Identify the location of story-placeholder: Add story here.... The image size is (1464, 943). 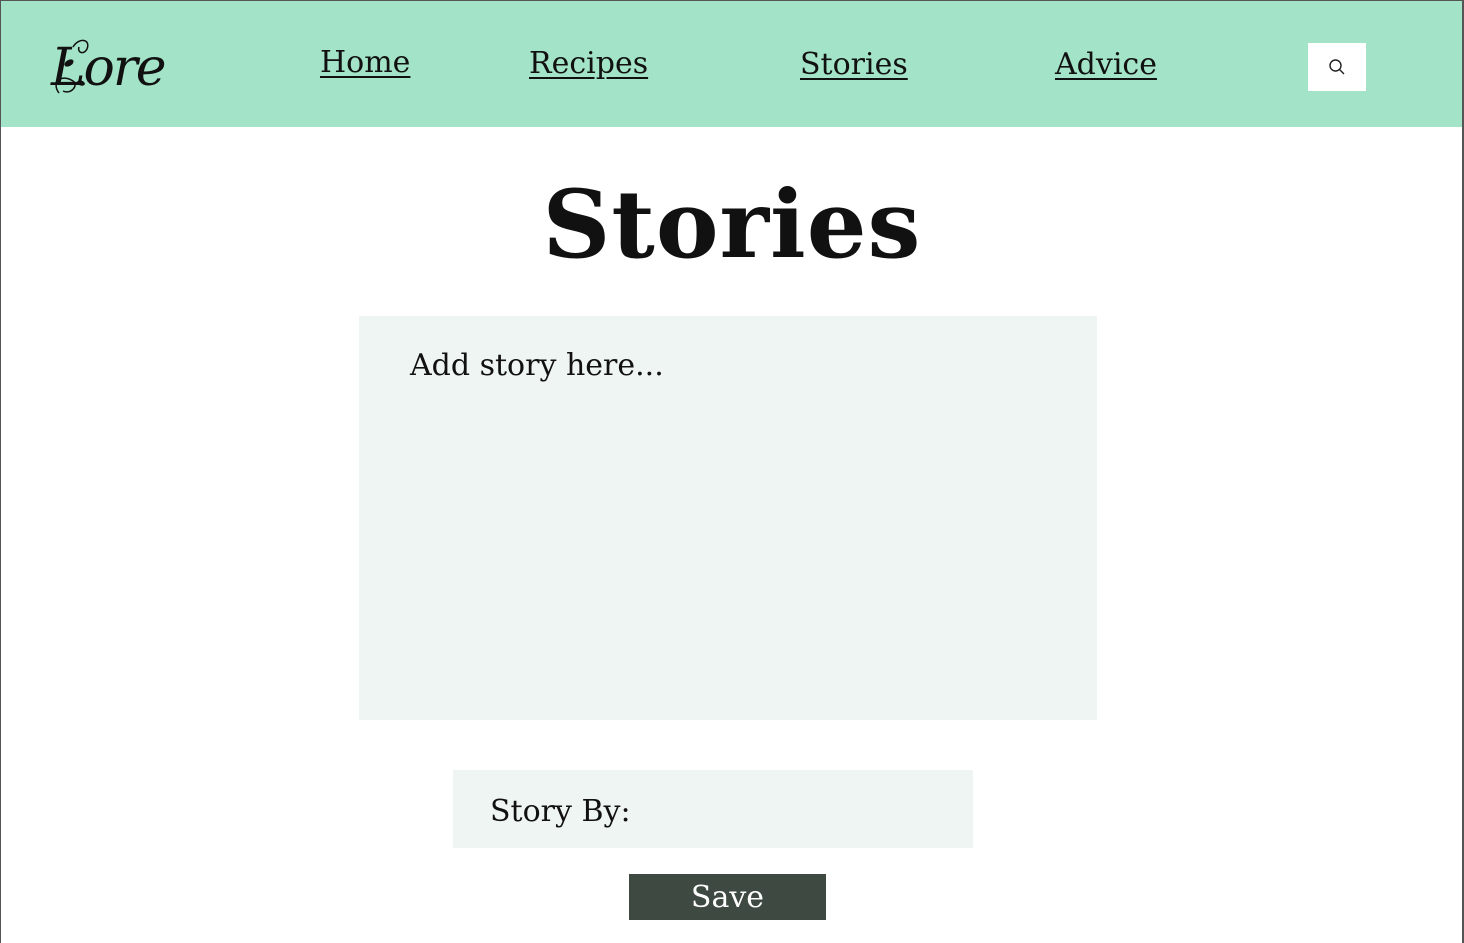
(537, 365).